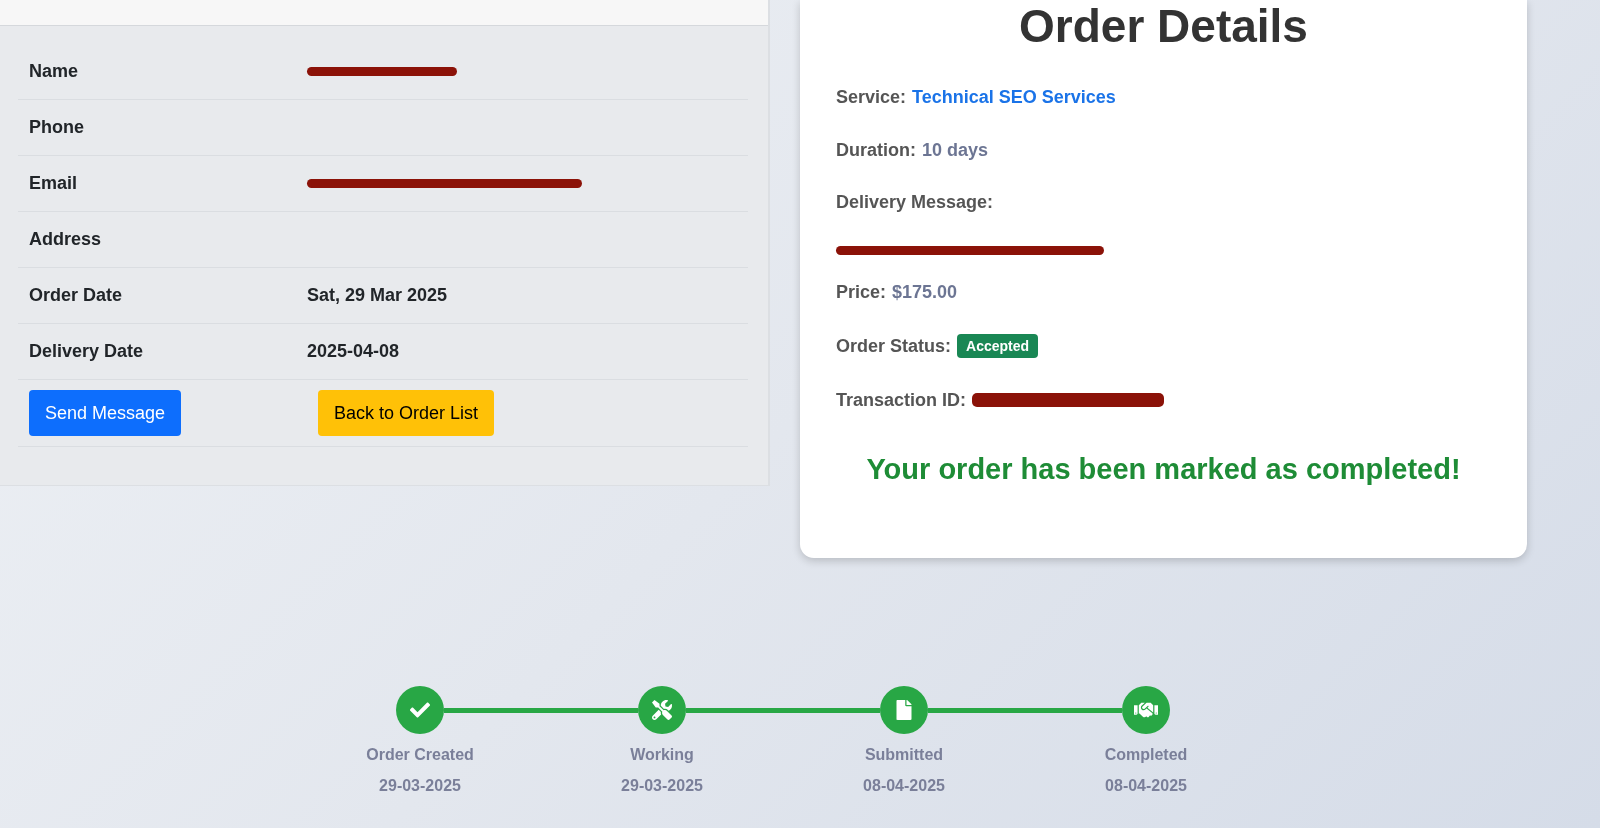 The image size is (1600, 828). Describe the element at coordinates (904, 755) in the screenshot. I see `step-label: Submitted` at that location.